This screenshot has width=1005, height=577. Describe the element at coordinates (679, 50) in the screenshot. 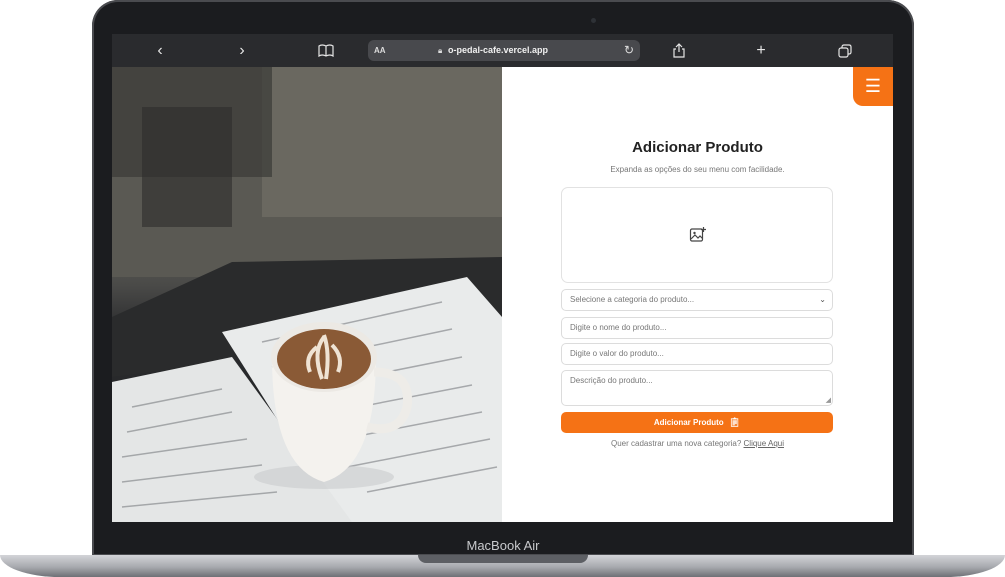

I see `share-icon` at that location.